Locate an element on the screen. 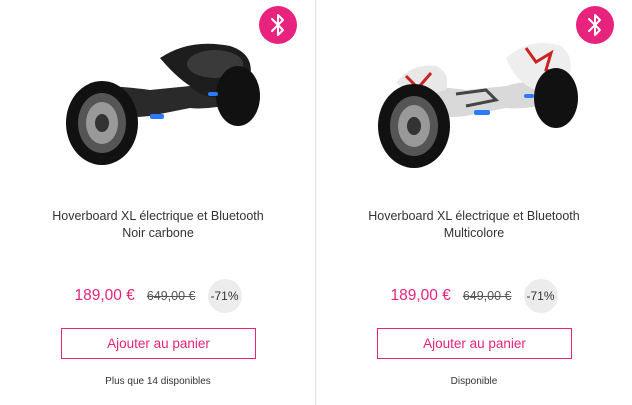 The image size is (632, 405). product-name-line2: Multicolore is located at coordinates (474, 233).